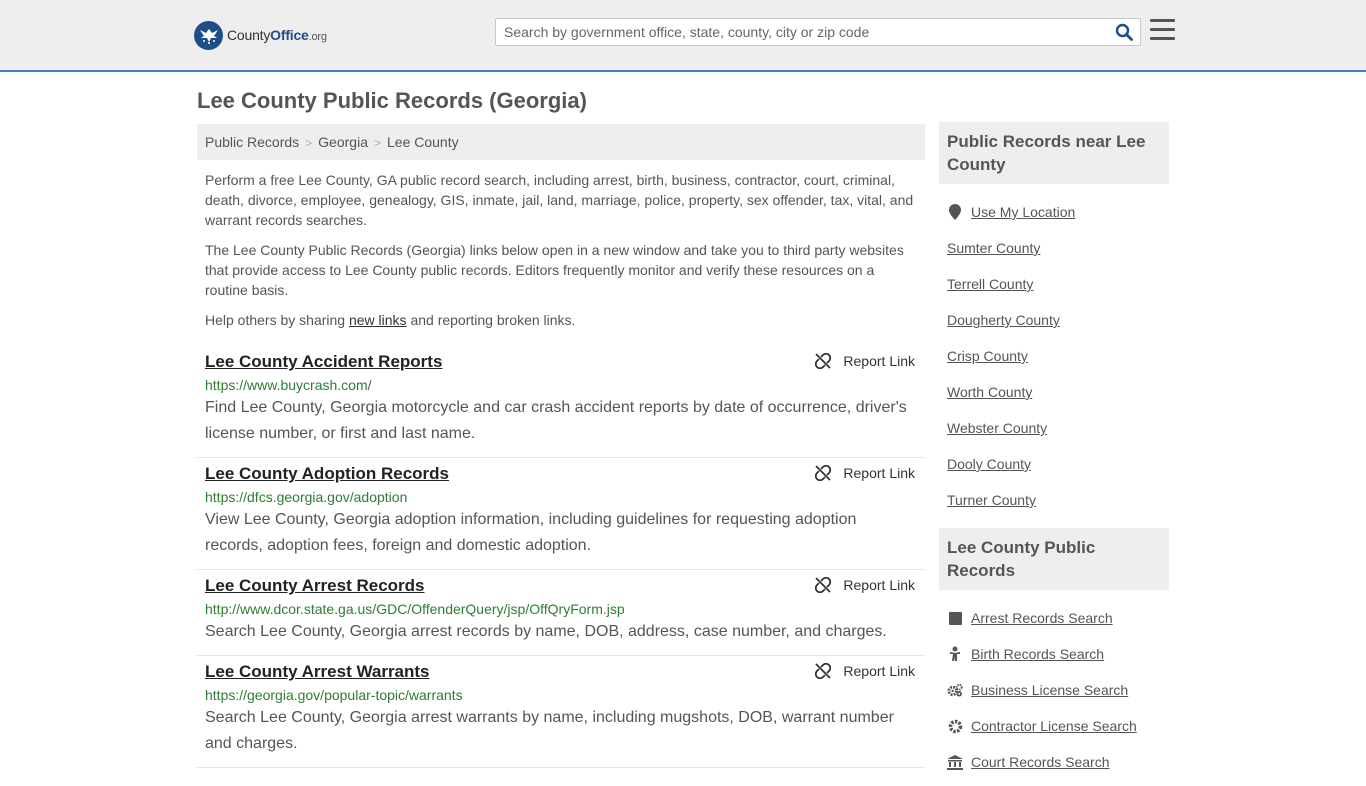 This screenshot has height=786, width=1366. What do you see at coordinates (1054, 762) in the screenshot?
I see `sidebar-item-court-records: Court Records Search` at bounding box center [1054, 762].